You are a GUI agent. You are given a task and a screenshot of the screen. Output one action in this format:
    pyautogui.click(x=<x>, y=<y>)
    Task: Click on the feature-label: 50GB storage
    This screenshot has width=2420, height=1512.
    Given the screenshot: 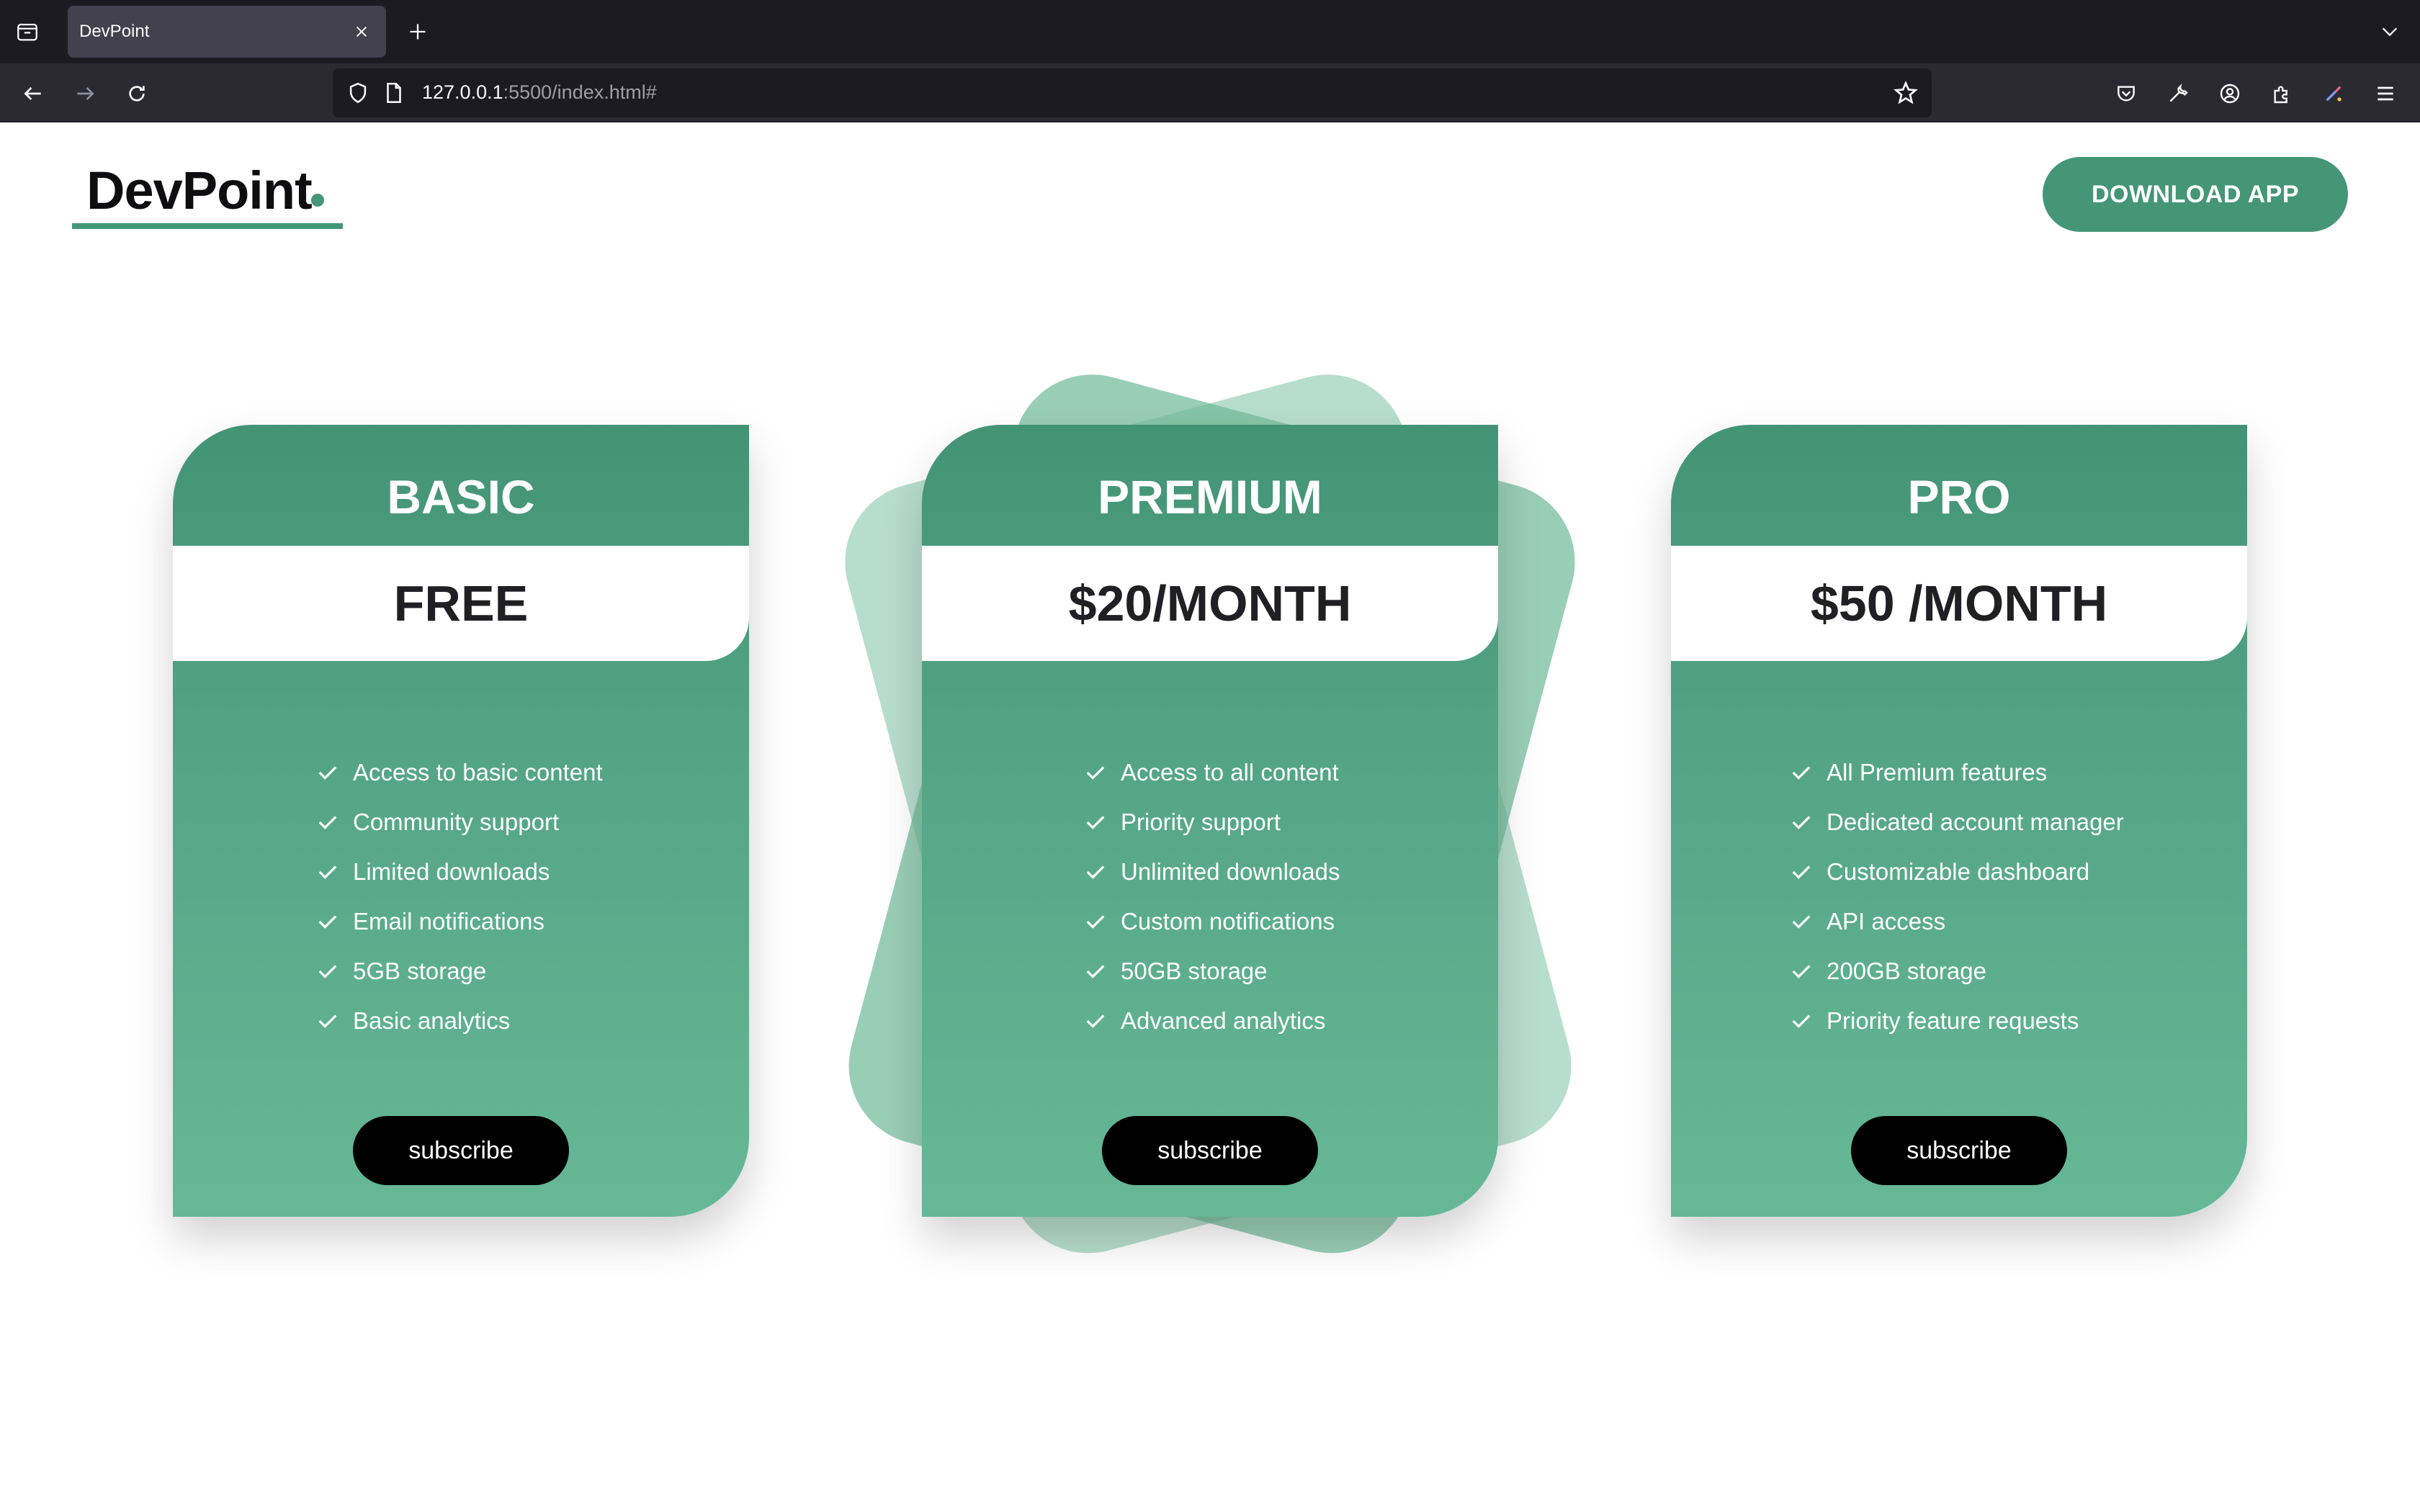 What is the action you would take?
    pyautogui.click(x=1194, y=970)
    